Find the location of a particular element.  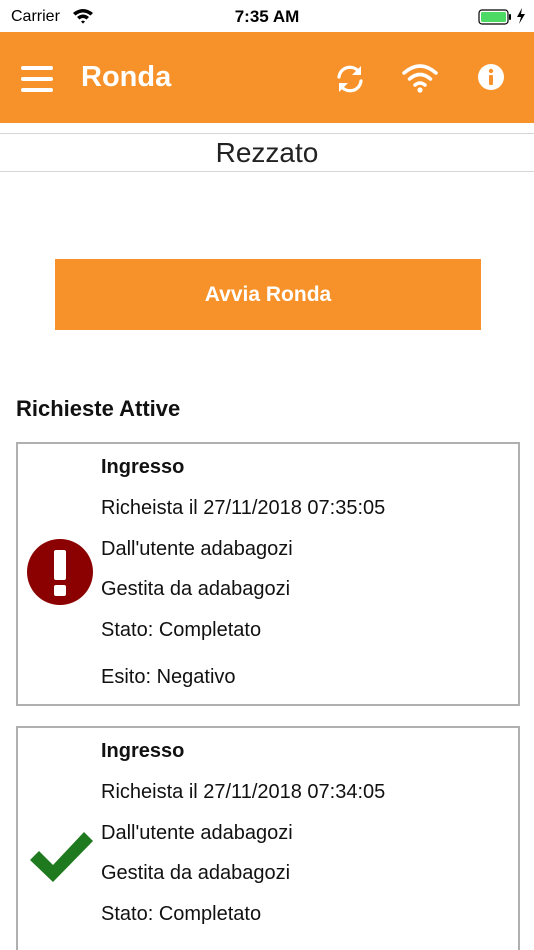

battery-icon is located at coordinates (494, 17).